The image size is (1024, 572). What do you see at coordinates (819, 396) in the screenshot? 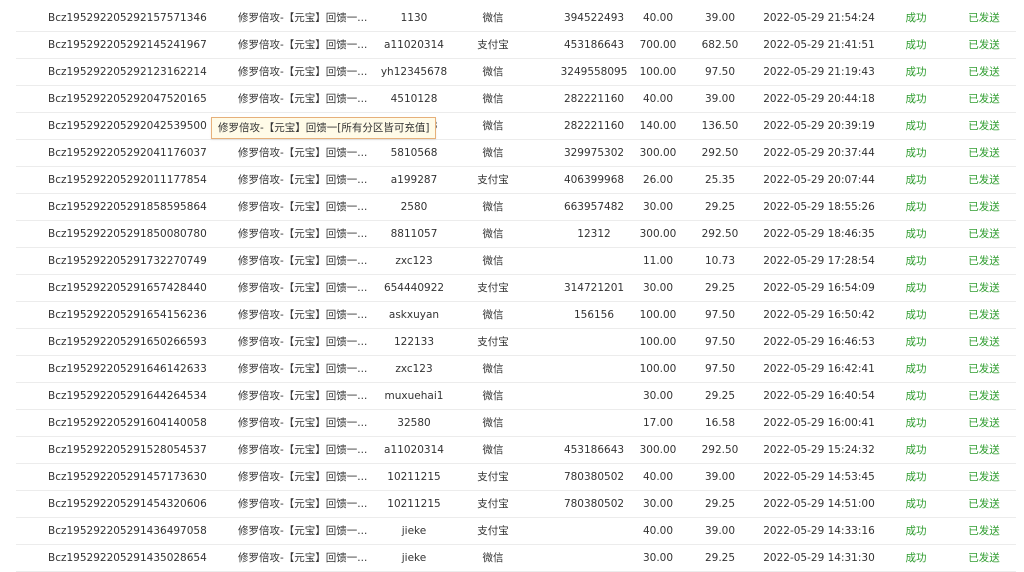
I see `order-time-cell: 2022-05-29 16:40:54` at bounding box center [819, 396].